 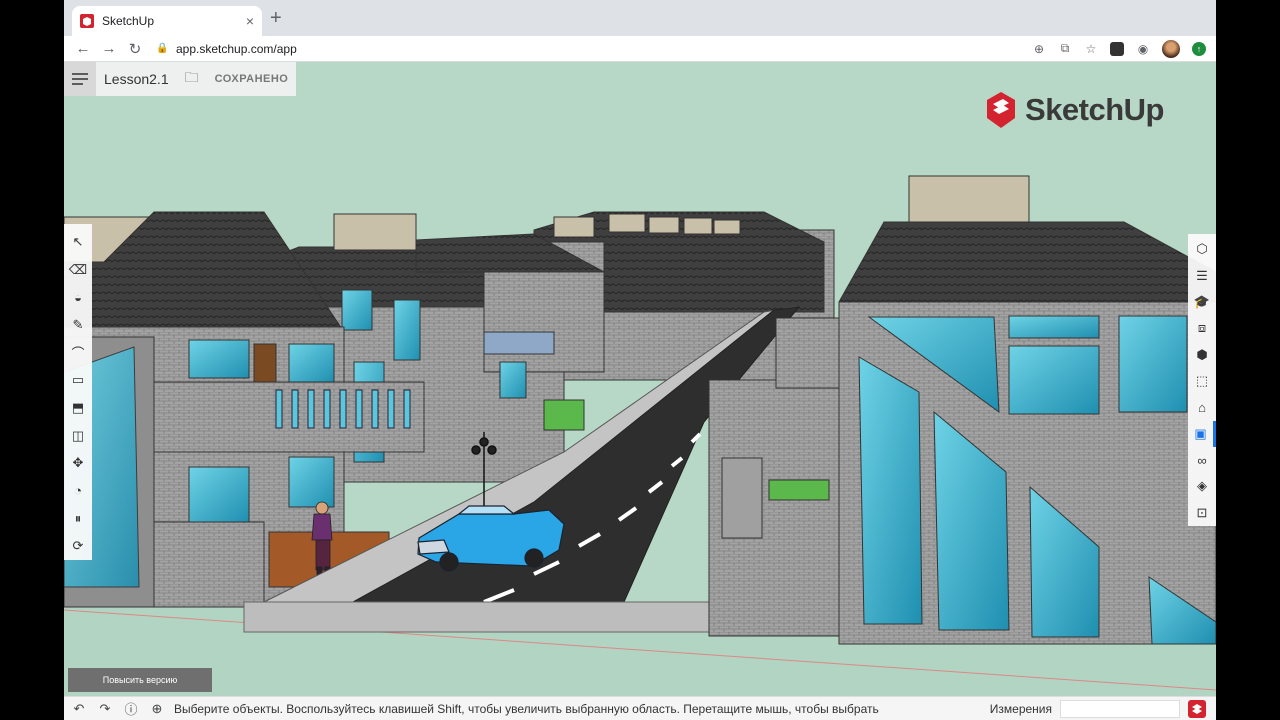 I want to click on new-tab-button: +, so click(x=276, y=18).